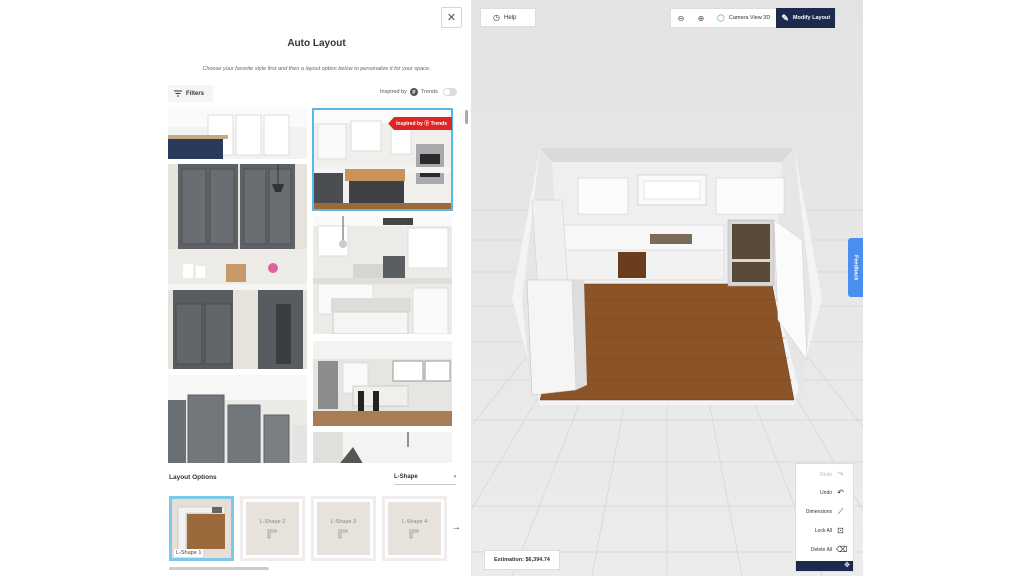  I want to click on layouts-scrollbar, so click(219, 568).